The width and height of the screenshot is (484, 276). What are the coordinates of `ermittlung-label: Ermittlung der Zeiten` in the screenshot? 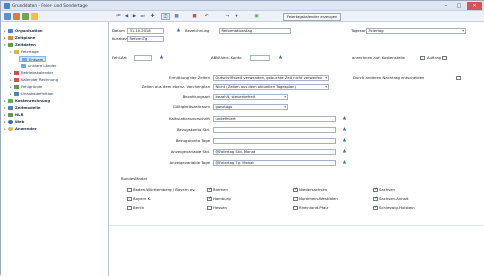 It's located at (189, 77).